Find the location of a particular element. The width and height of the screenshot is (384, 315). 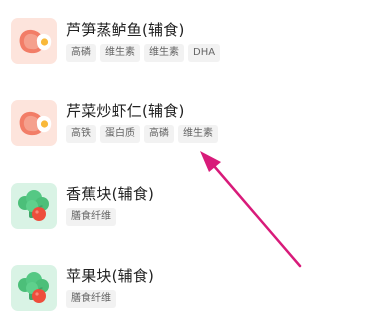

nutrient-tags: 高铁 蛋白质 高磷 维生素 is located at coordinates (142, 134).